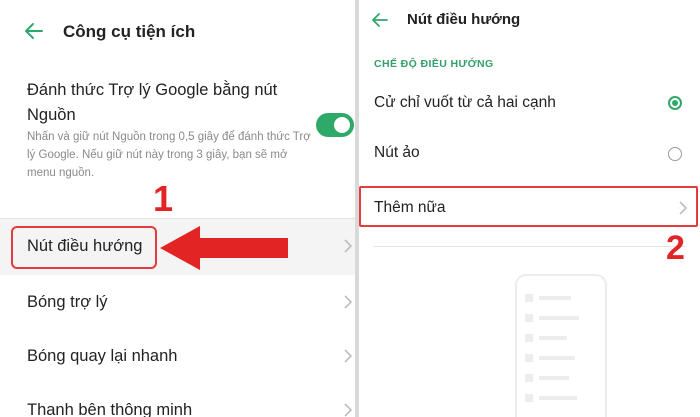 Image resolution: width=700 pixels, height=417 pixels. What do you see at coordinates (529, 246) in the screenshot?
I see `divider` at bounding box center [529, 246].